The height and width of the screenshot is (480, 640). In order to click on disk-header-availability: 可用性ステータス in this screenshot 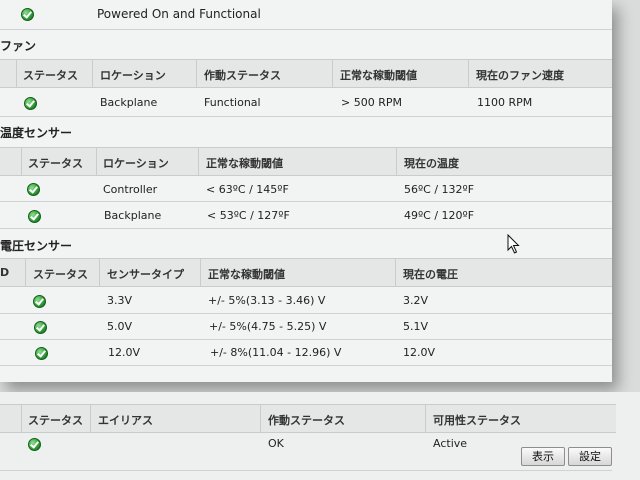, I will do `click(477, 420)`.